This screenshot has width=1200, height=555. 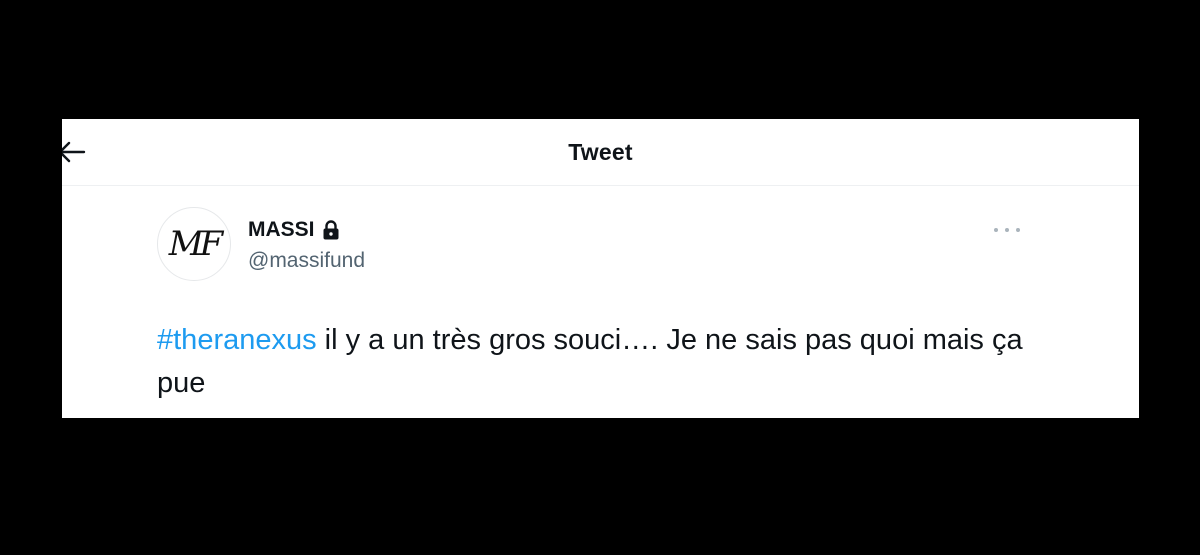 I want to click on more-options-button, so click(x=1007, y=230).